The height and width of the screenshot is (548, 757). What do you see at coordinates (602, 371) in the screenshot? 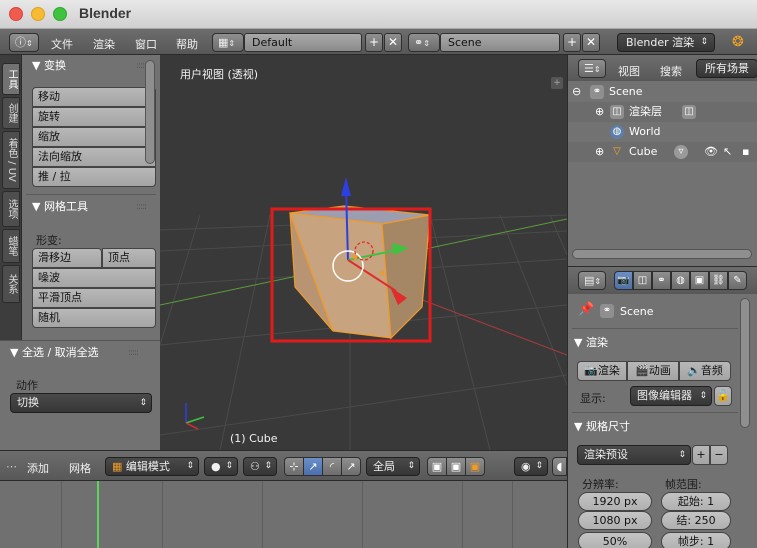
I see `render-still-button: 📷渲染` at bounding box center [602, 371].